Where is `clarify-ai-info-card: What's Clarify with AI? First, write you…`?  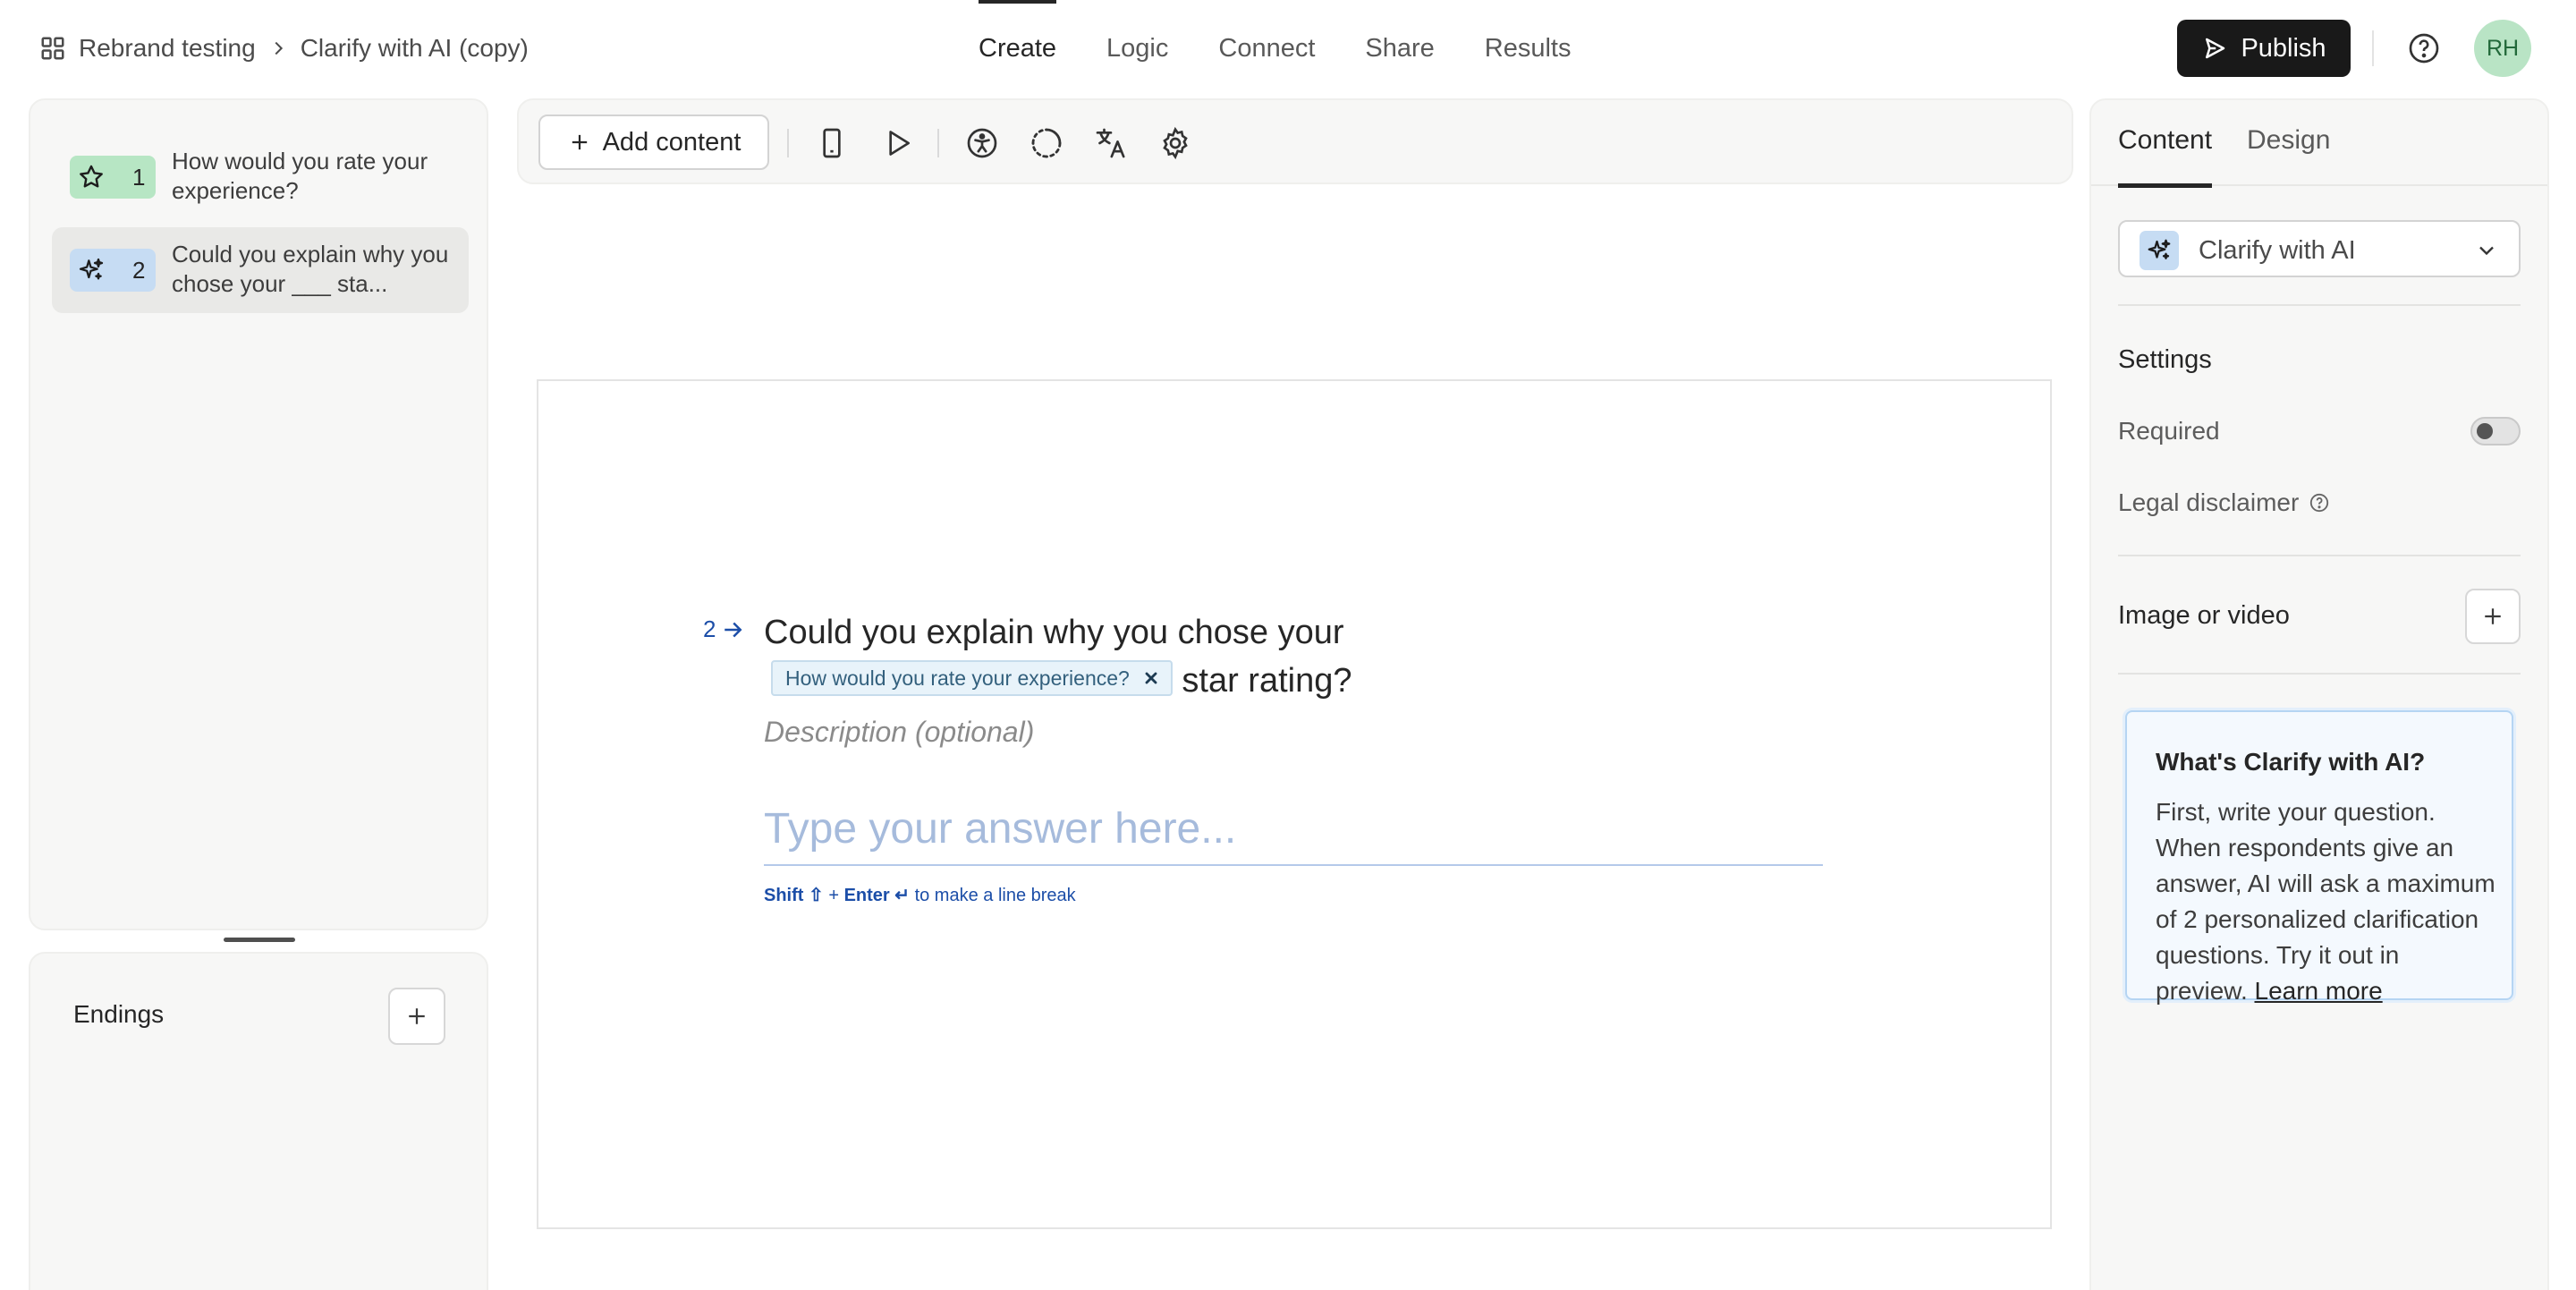
clarify-ai-info-card: What's Clarify with AI? First, write you… is located at coordinates (2319, 857).